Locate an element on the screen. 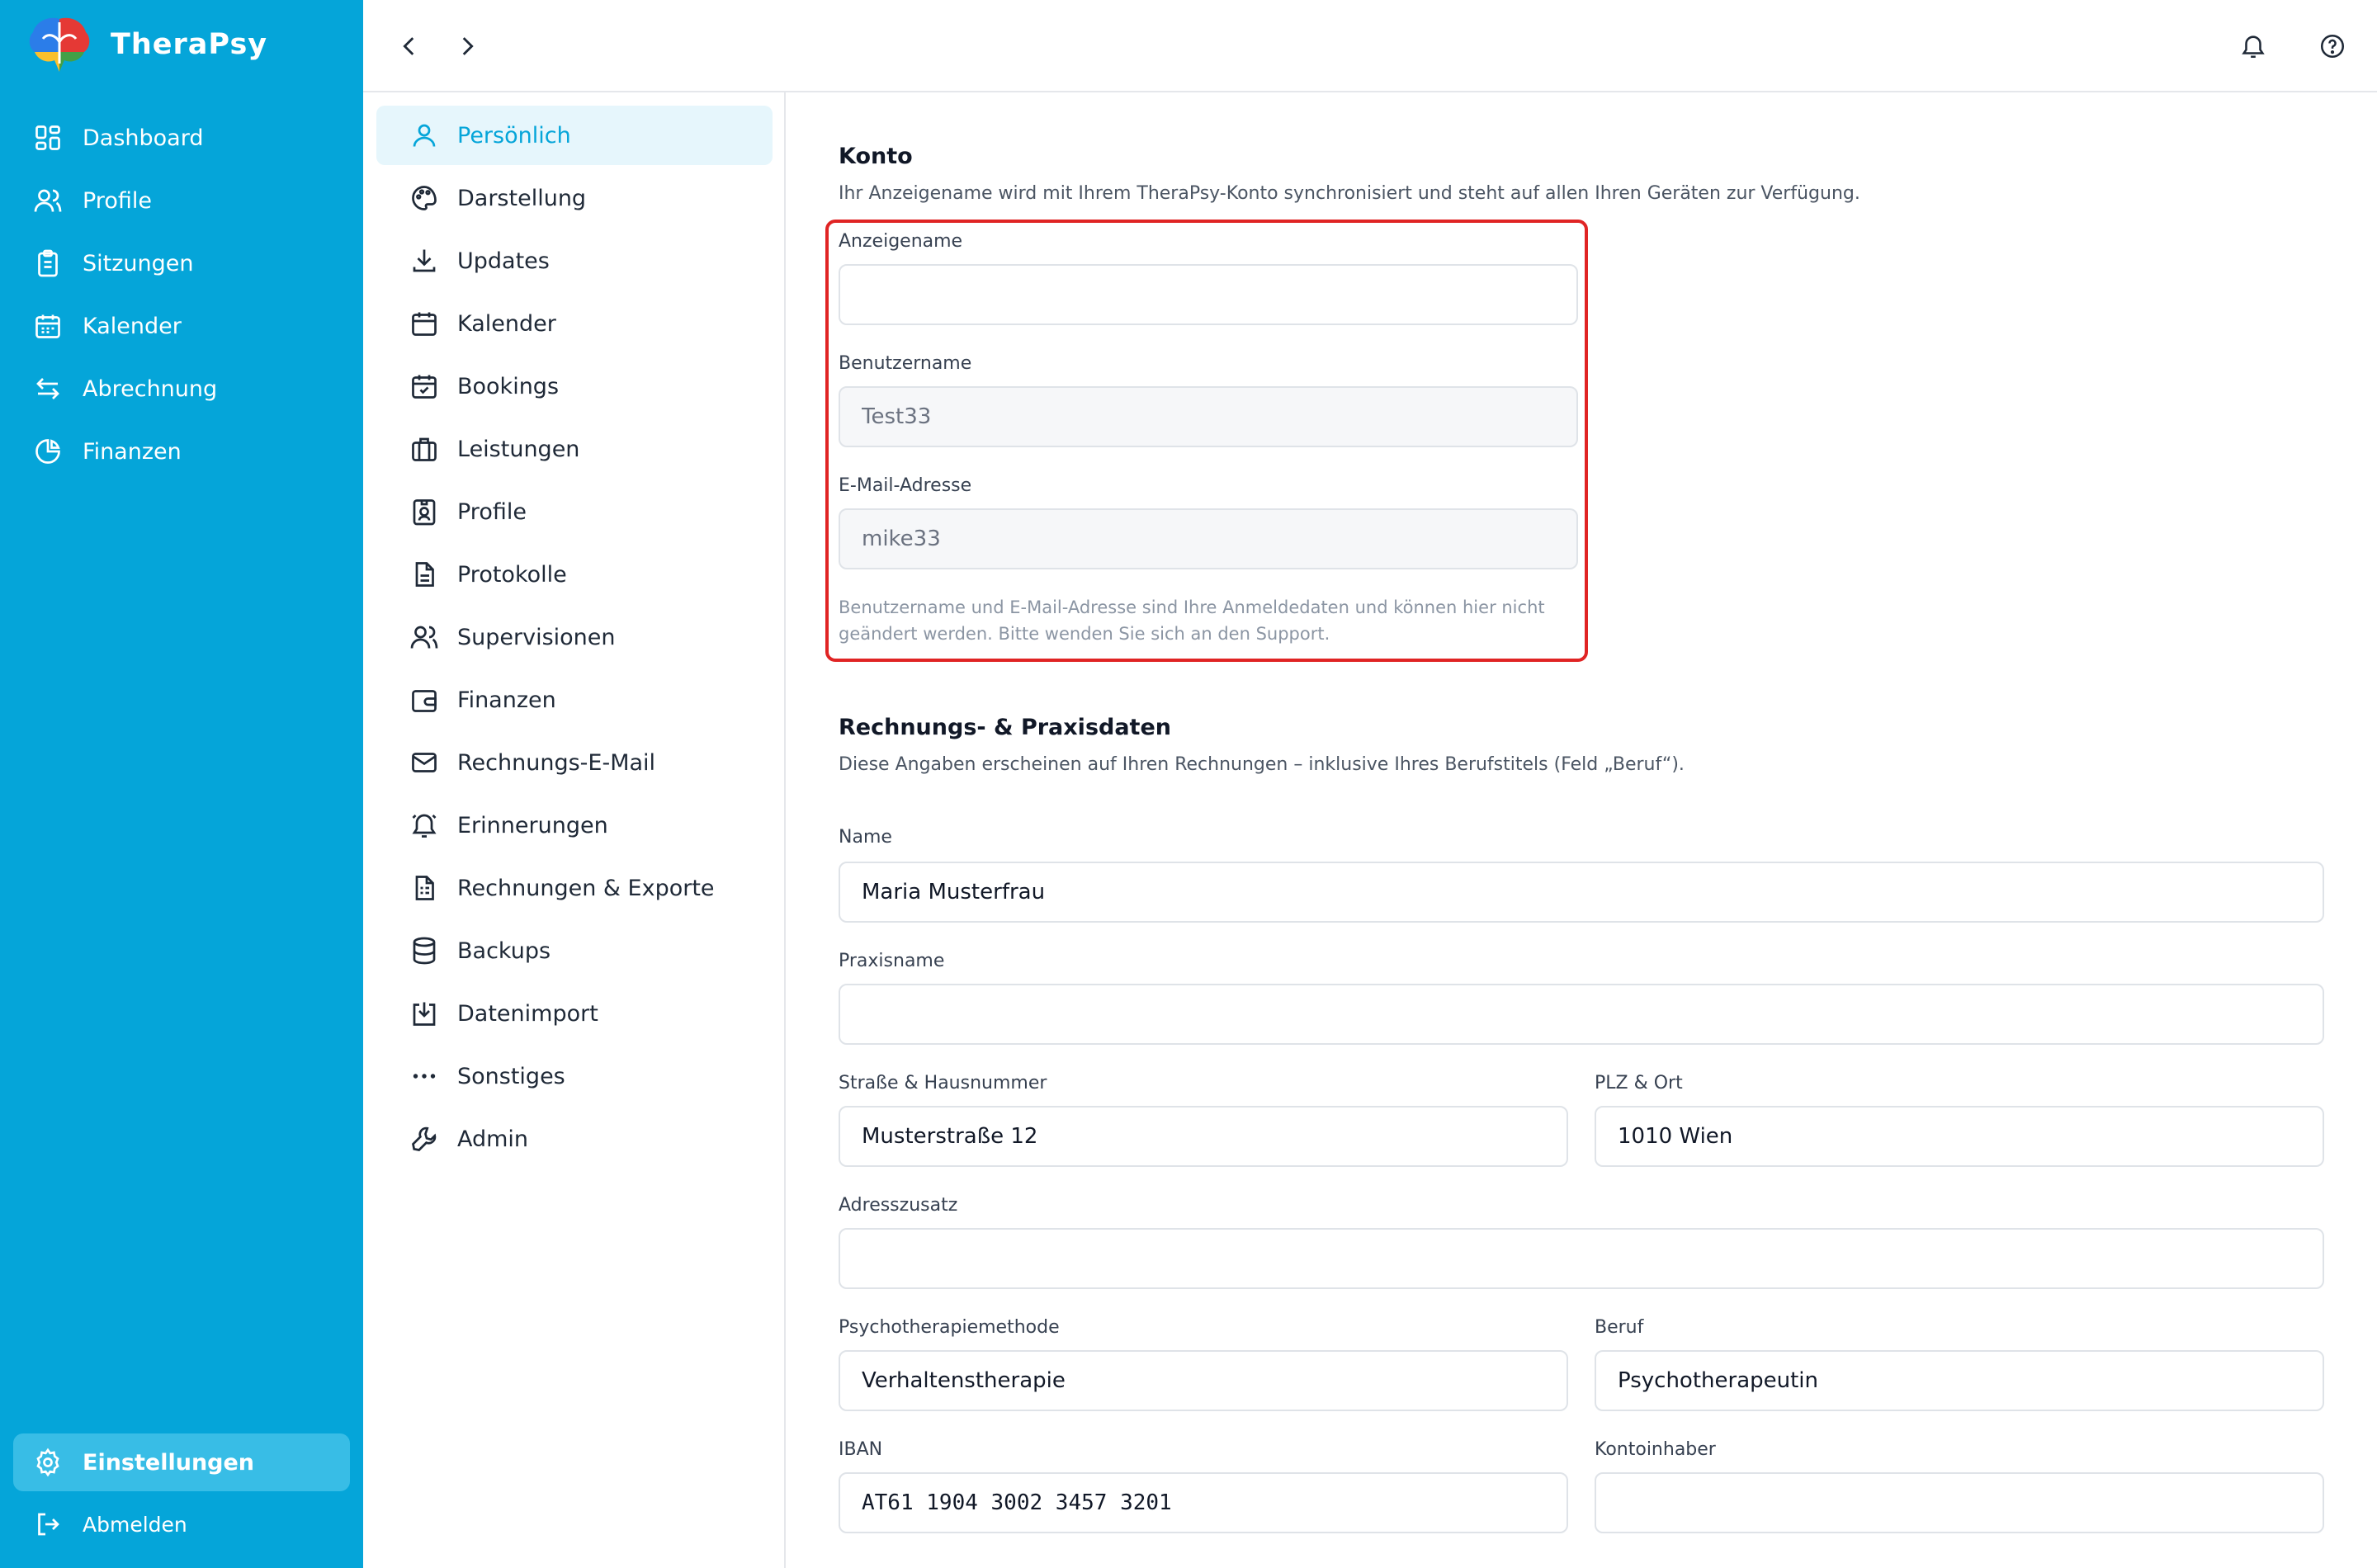 The image size is (2377, 1568). help-icon is located at coordinates (2332, 46).